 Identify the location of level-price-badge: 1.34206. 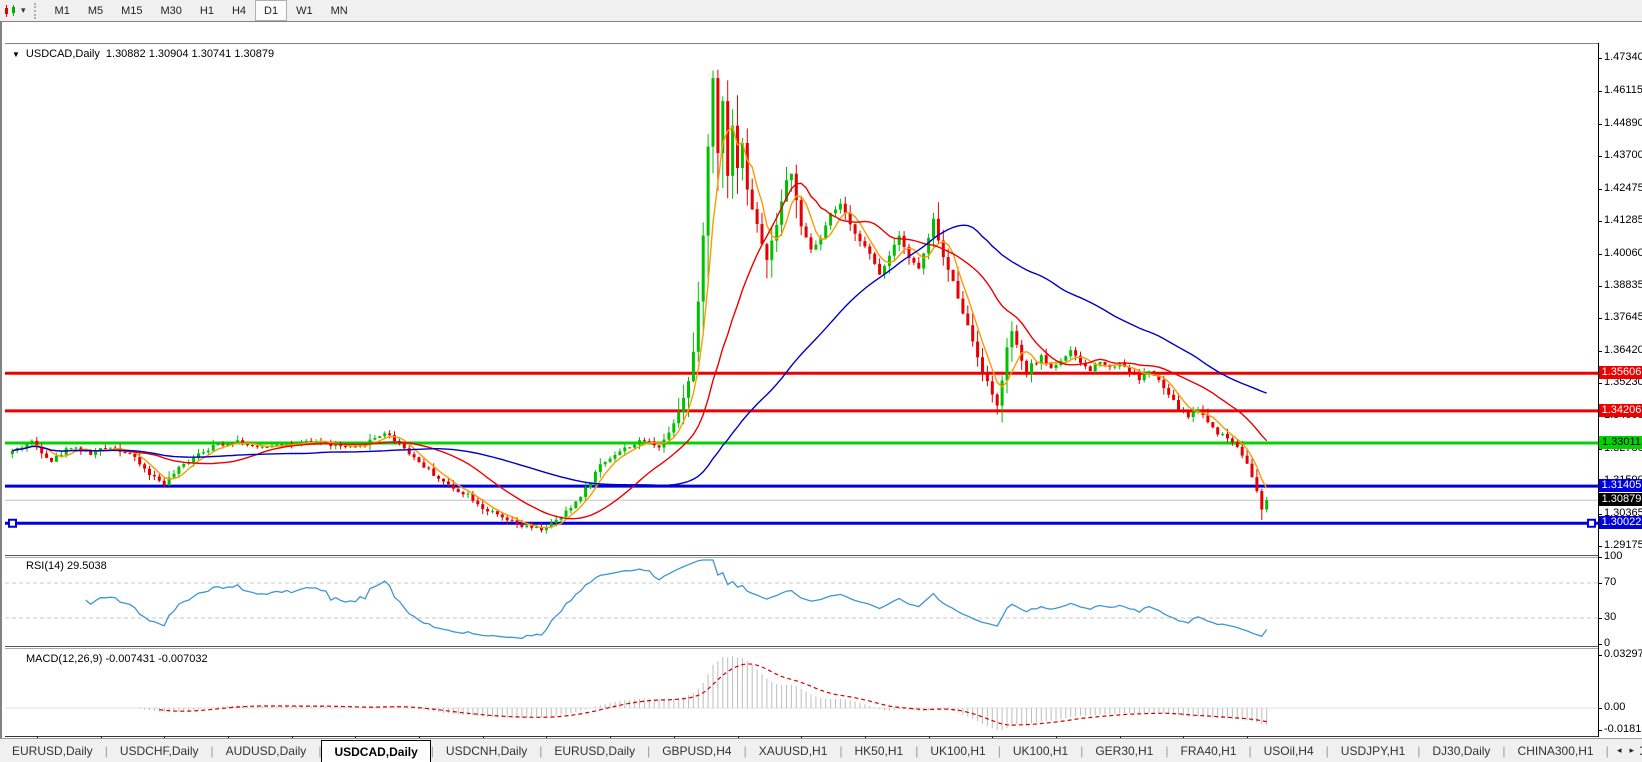
(1620, 410).